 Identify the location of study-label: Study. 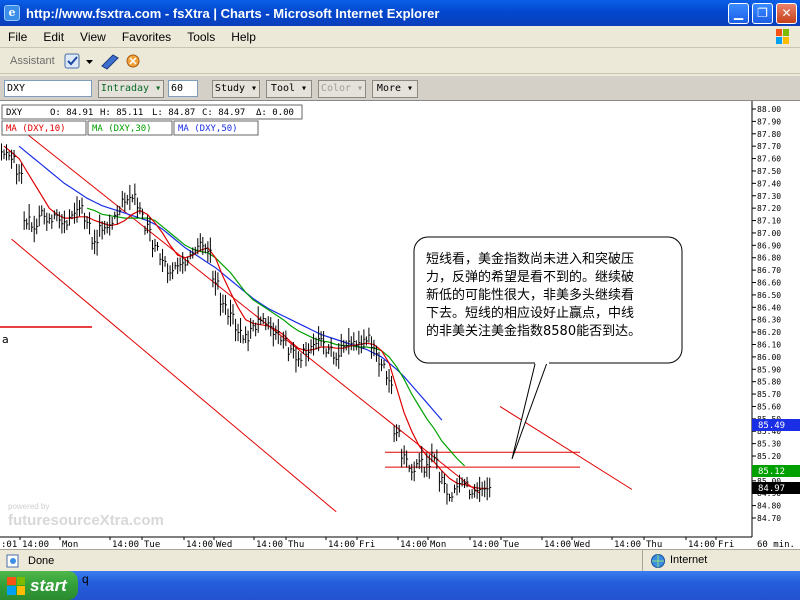
(230, 88).